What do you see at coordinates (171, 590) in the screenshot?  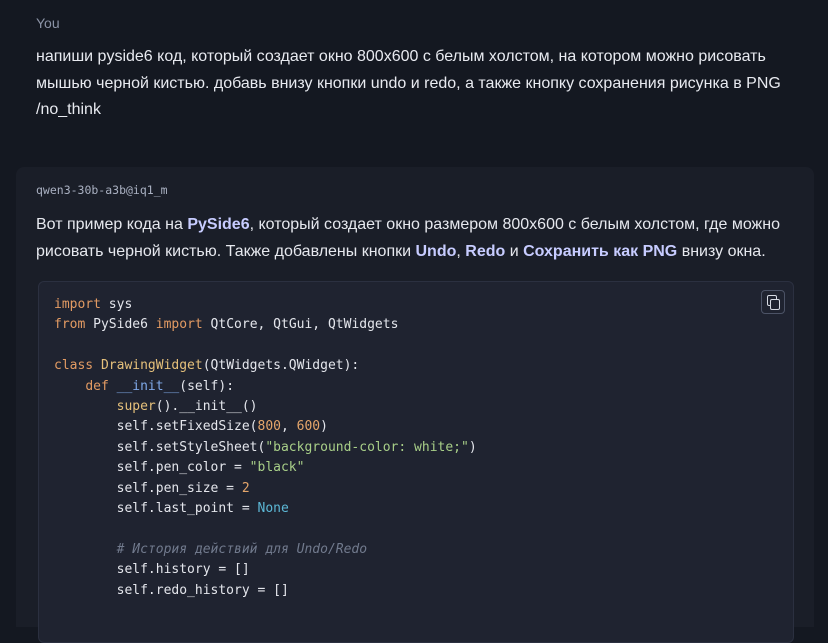 I see `code-line-15: self.redo_history = []` at bounding box center [171, 590].